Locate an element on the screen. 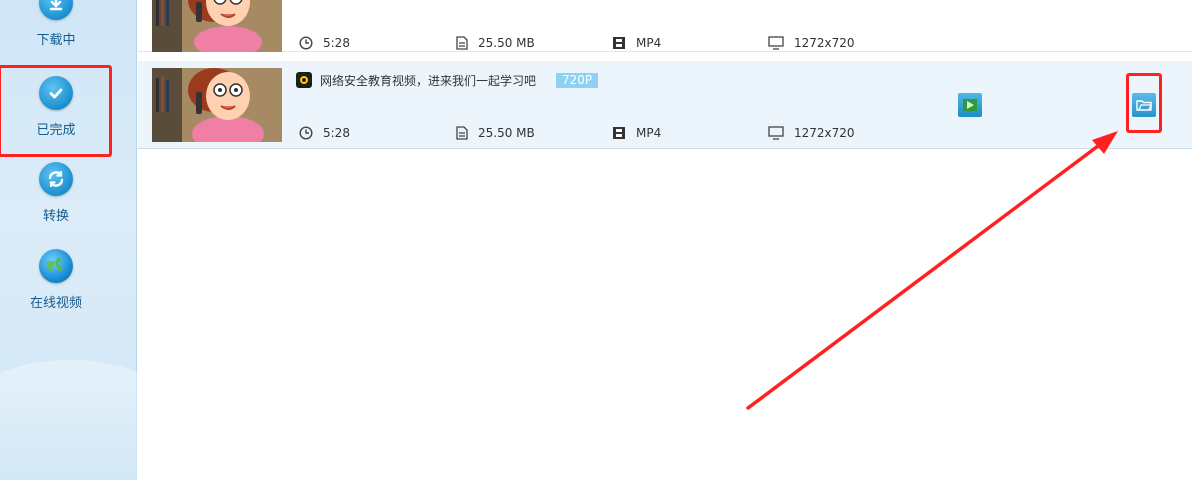 This screenshot has width=1192, height=480. video-title-line: 网络安全教育视频，进来我们一起学习吧 720P is located at coordinates (447, 80).